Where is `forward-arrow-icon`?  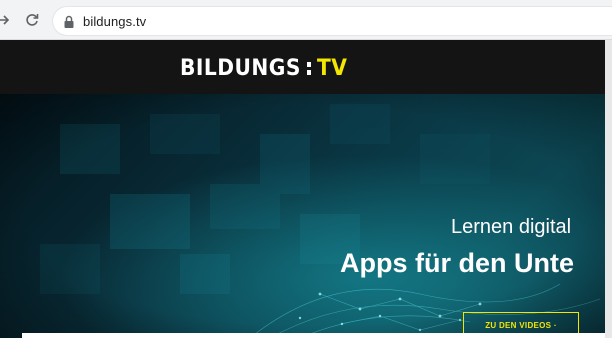
forward-arrow-icon is located at coordinates (7, 20).